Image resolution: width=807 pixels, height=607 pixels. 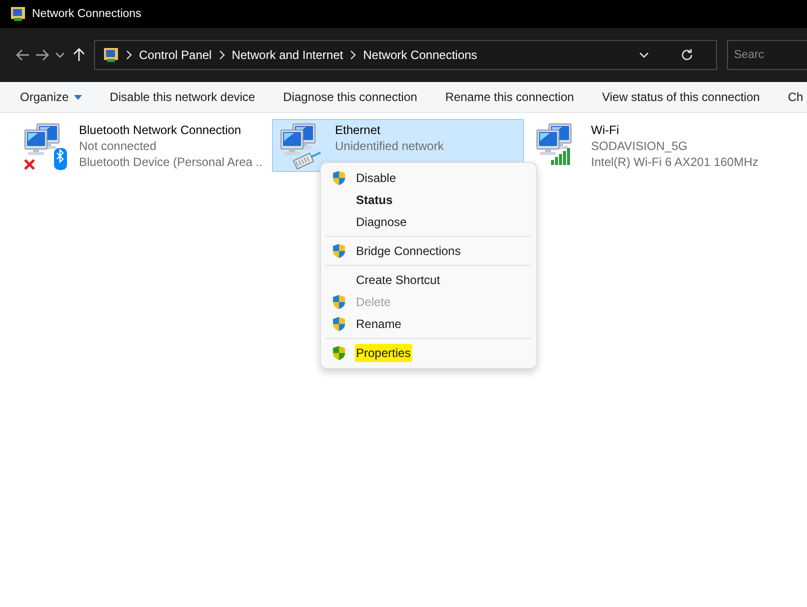 I want to click on toolbar-button: Rename this connection, so click(x=509, y=97).